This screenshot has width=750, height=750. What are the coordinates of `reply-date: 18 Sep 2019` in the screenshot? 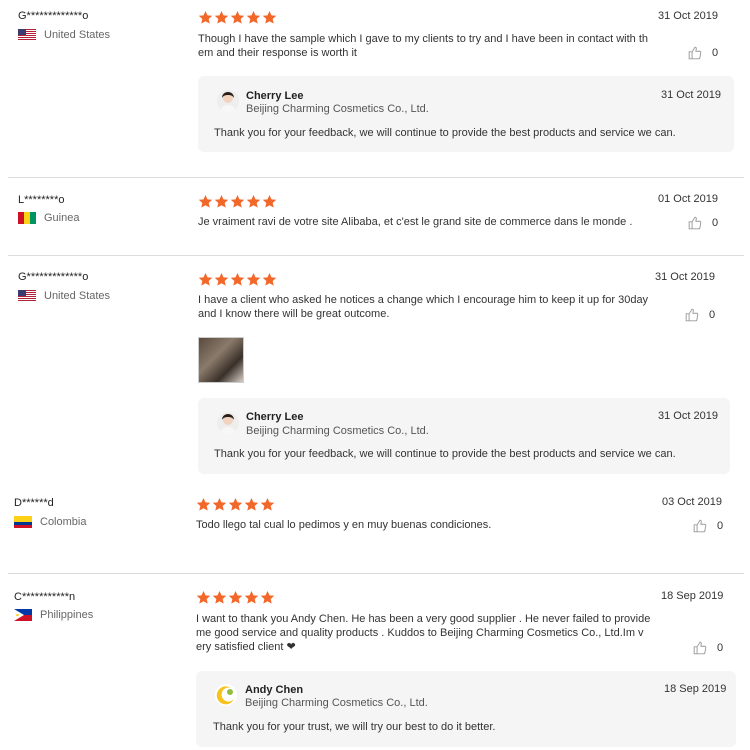 It's located at (695, 689).